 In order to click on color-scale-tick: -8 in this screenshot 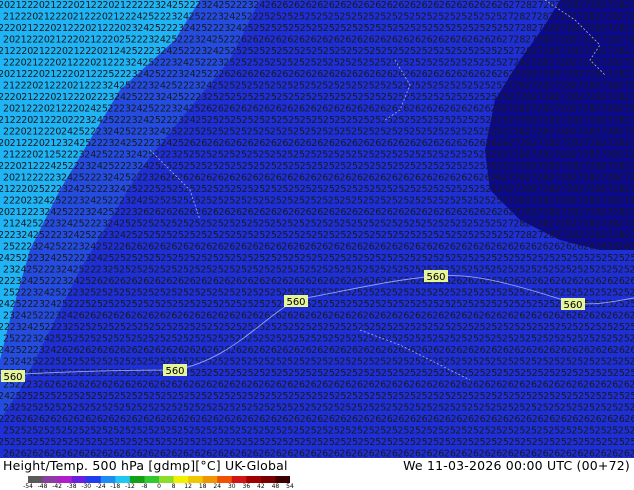, I will do `click(144, 486)`.